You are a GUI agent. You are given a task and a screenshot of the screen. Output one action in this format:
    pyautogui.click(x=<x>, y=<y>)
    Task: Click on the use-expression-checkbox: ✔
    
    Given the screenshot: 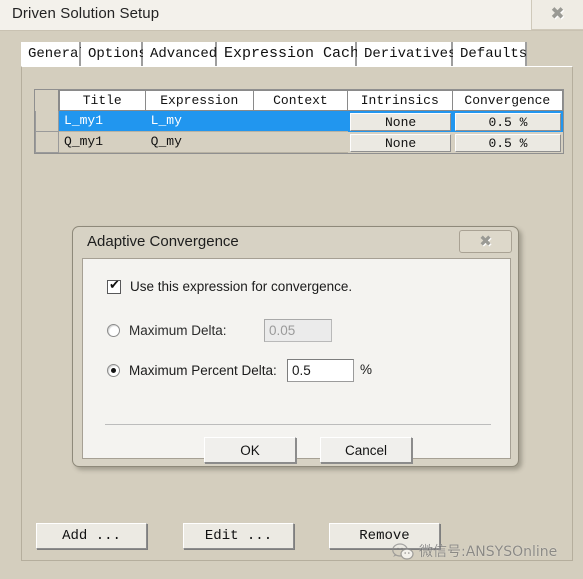 What is the action you would take?
    pyautogui.click(x=114, y=285)
    